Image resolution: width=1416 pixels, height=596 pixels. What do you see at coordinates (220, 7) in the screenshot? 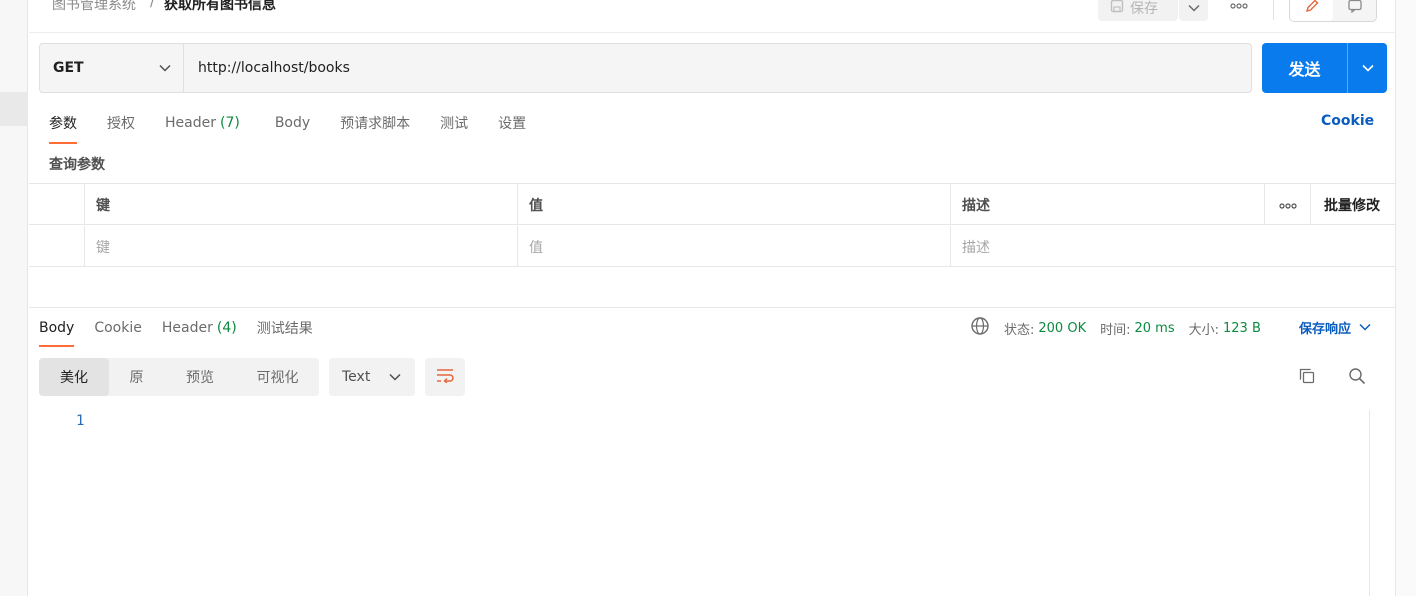
I see `breadcrumb-request-name: 获取所有图书信息` at bounding box center [220, 7].